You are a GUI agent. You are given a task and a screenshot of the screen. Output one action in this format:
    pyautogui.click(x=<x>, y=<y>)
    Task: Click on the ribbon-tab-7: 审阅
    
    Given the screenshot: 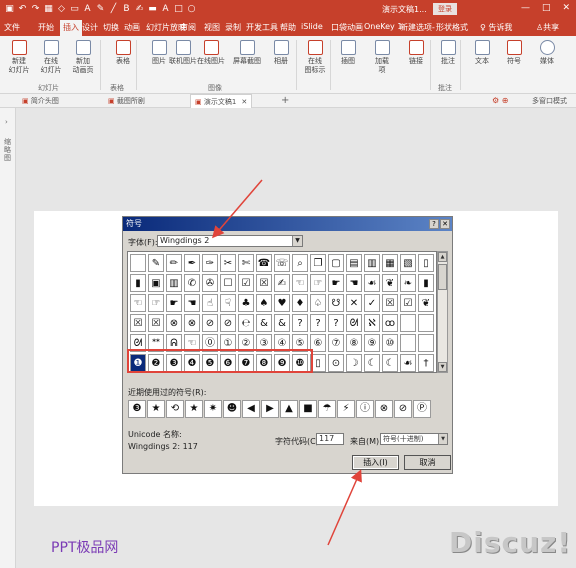 What is the action you would take?
    pyautogui.click(x=188, y=27)
    